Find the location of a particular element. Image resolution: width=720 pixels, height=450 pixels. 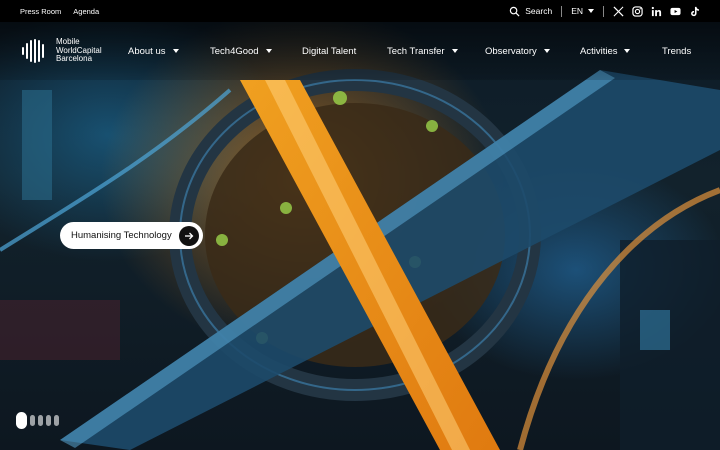

nav-item-observatory: Observatory is located at coordinates (517, 51).